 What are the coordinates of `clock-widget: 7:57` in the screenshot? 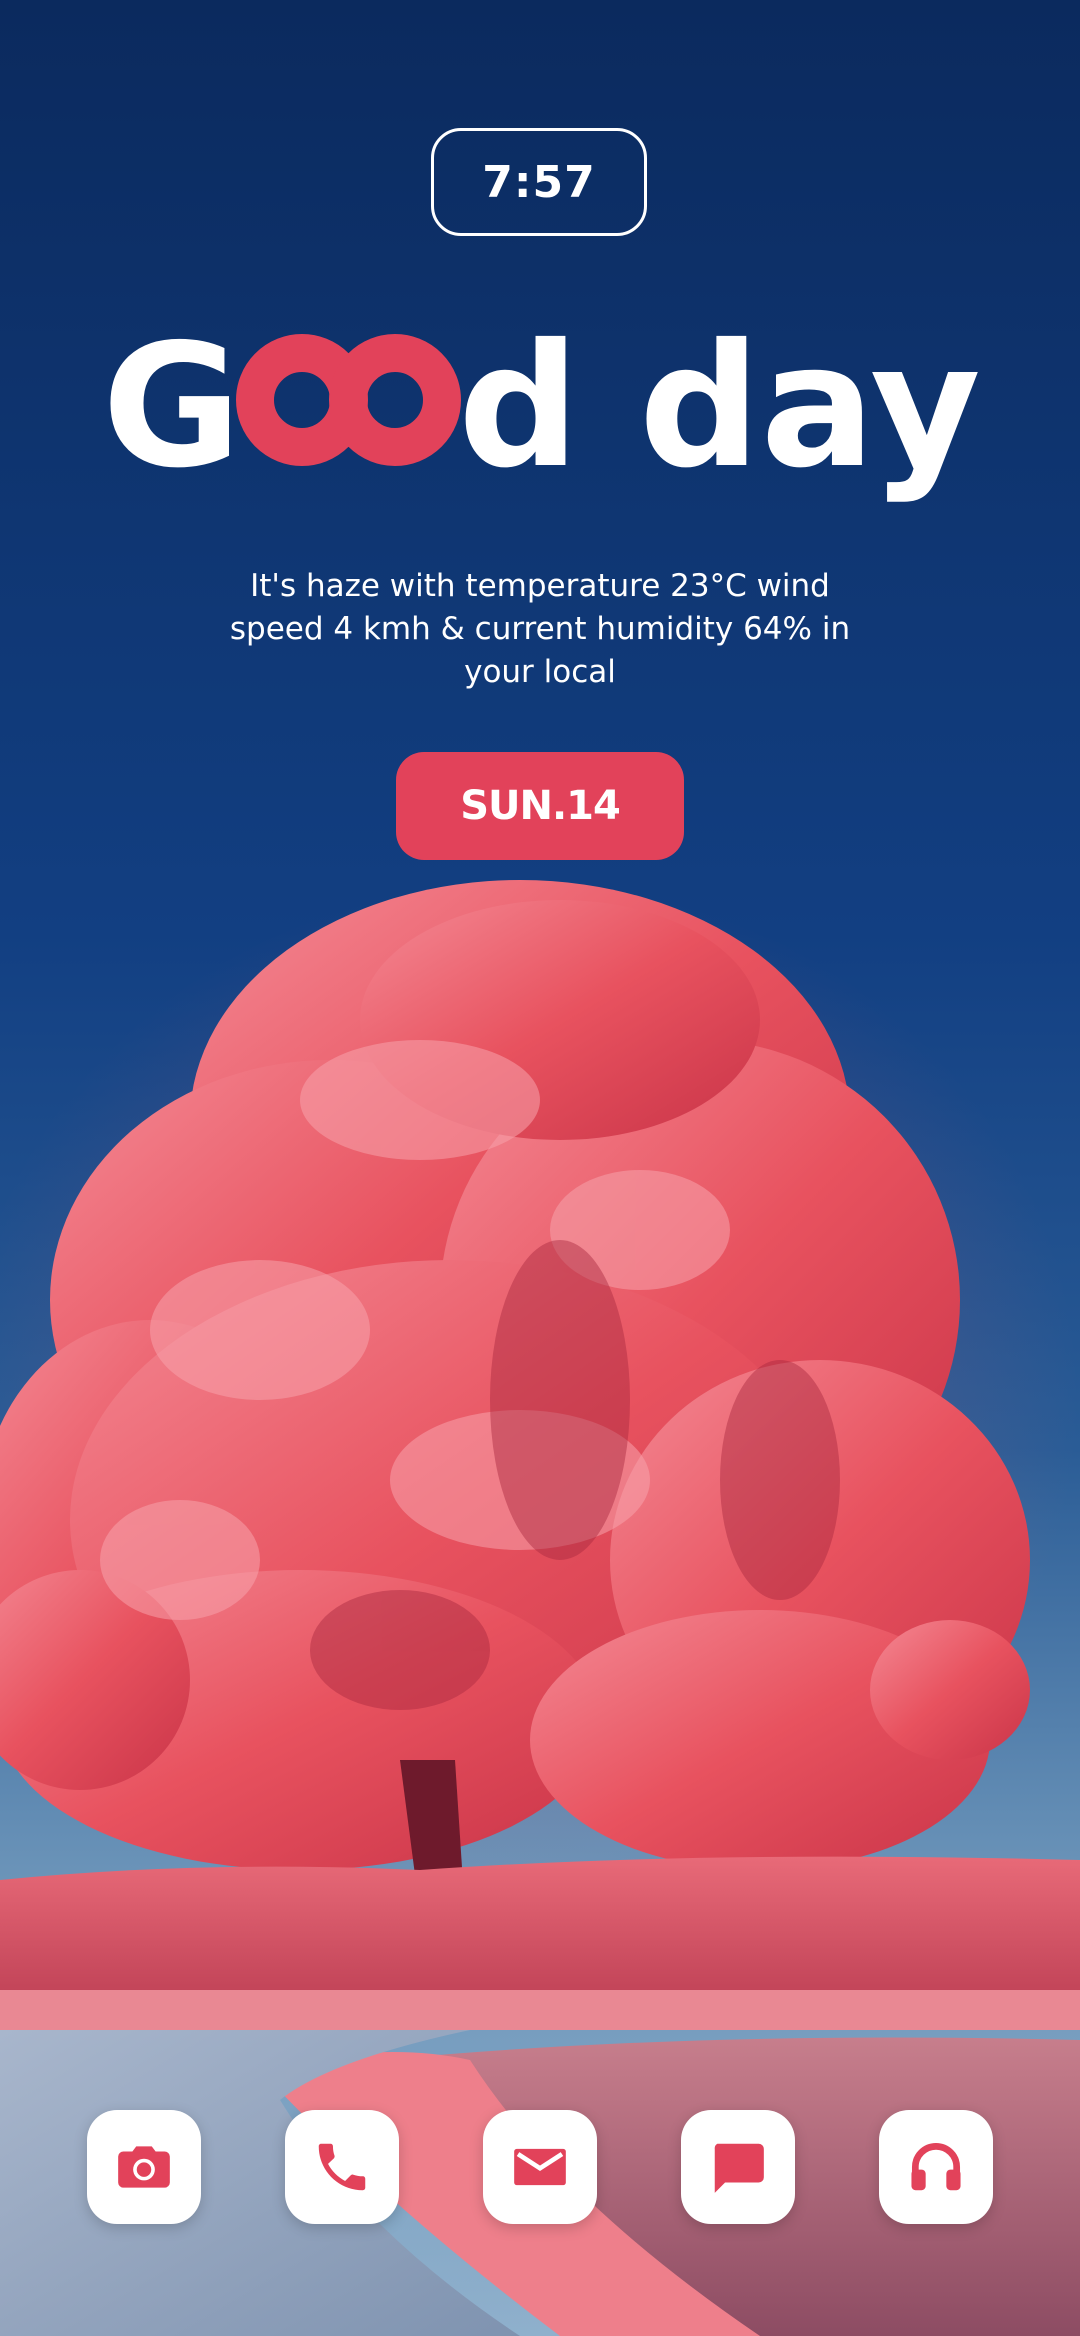 It's located at (539, 182).